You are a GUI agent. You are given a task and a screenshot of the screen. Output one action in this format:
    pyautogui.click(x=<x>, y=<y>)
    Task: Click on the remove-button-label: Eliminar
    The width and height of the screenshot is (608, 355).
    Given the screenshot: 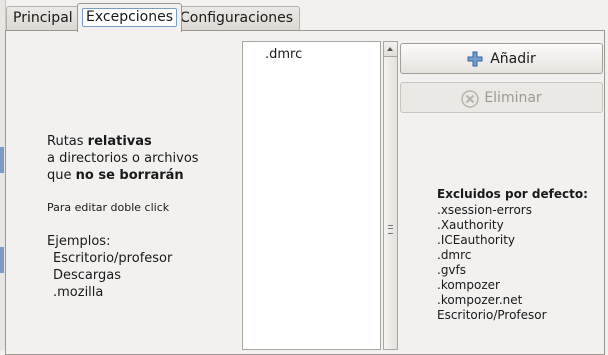 What is the action you would take?
    pyautogui.click(x=513, y=97)
    